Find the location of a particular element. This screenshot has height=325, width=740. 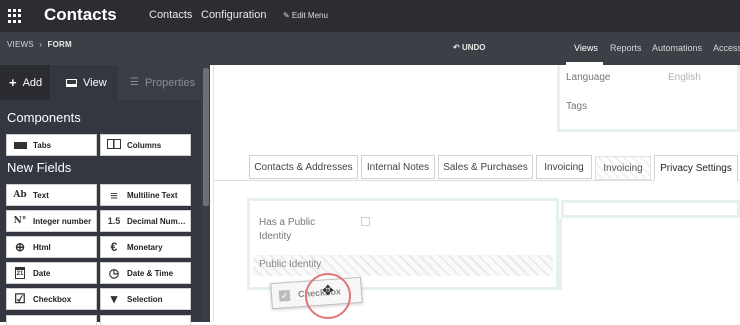

tabs-icon is located at coordinates (20, 145).